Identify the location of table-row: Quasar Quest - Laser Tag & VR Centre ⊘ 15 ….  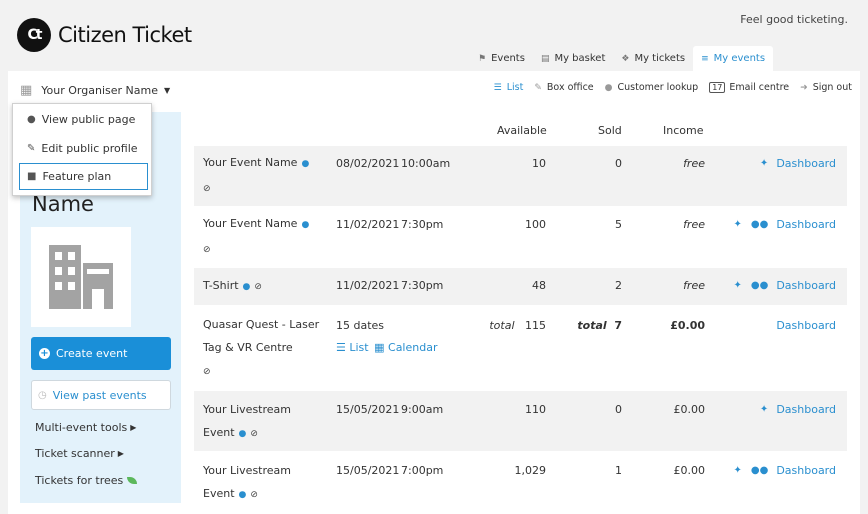
(520, 348).